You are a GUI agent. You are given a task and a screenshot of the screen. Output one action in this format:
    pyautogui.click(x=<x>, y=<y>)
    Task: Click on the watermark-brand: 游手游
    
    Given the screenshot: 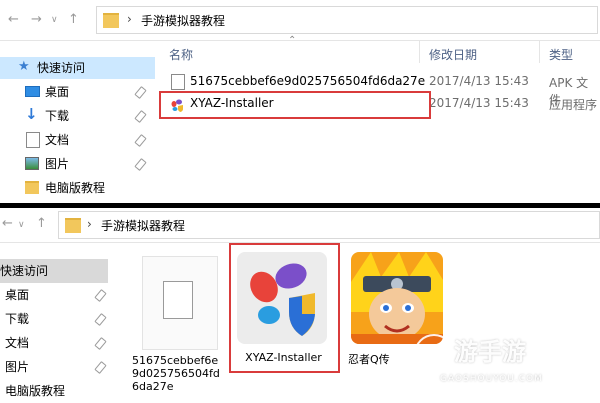 What is the action you would take?
    pyautogui.click(x=490, y=352)
    